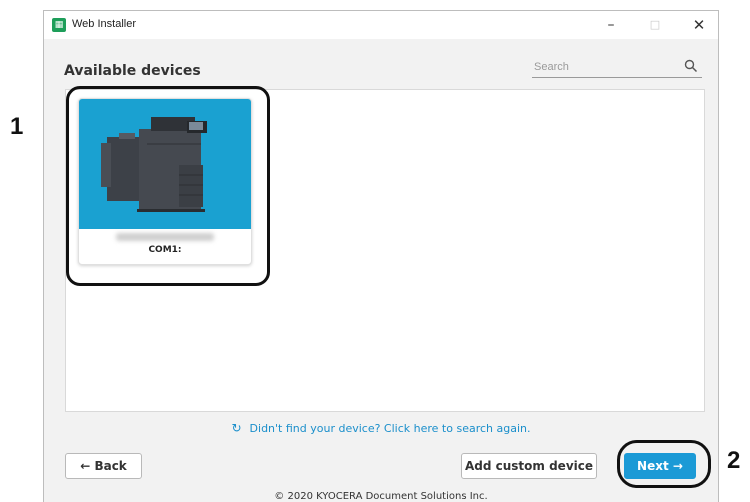  Describe the element at coordinates (104, 24) in the screenshot. I see `window-title: Web Installer` at that location.